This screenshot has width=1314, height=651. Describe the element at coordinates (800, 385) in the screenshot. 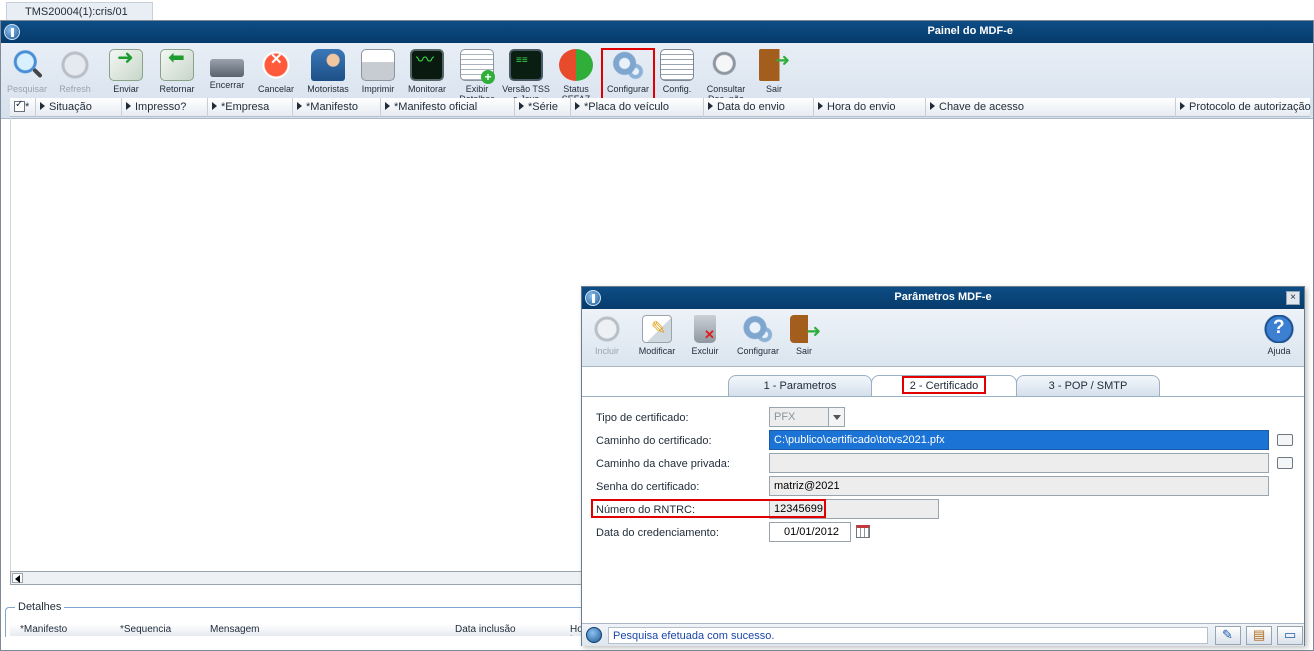

I see `tab-parametros: 1 - Parametros` at that location.